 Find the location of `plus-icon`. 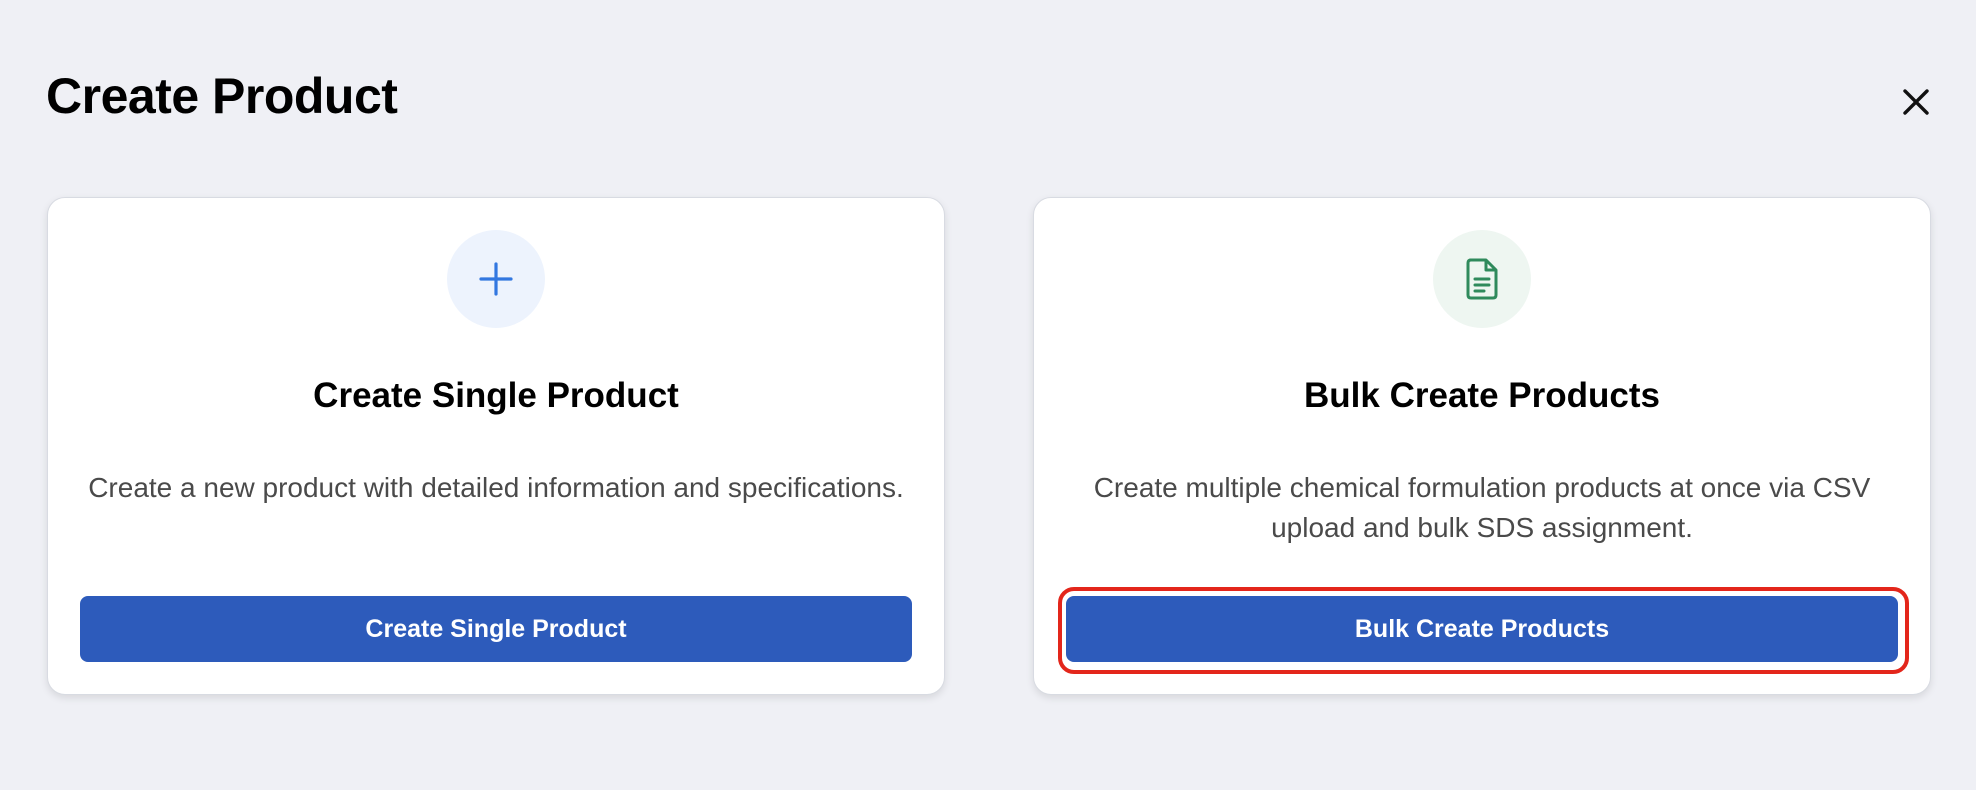

plus-icon is located at coordinates (496, 279).